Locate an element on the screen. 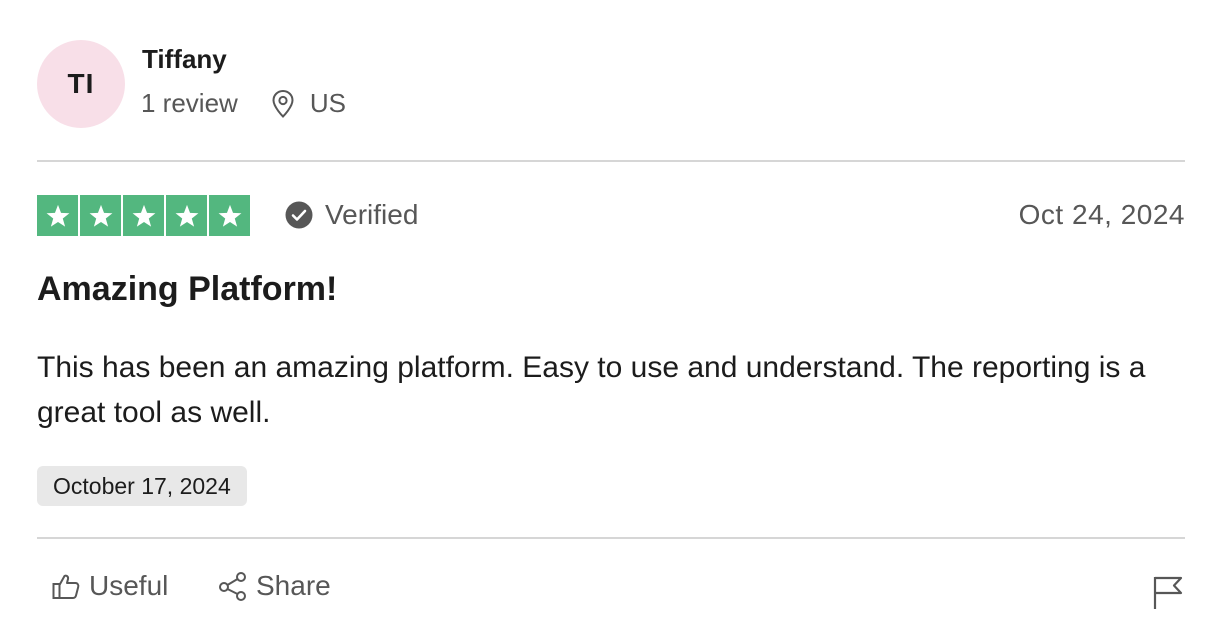 Image resolution: width=1224 pixels, height=639 pixels. review-actions: Useful Share is located at coordinates (611, 592).